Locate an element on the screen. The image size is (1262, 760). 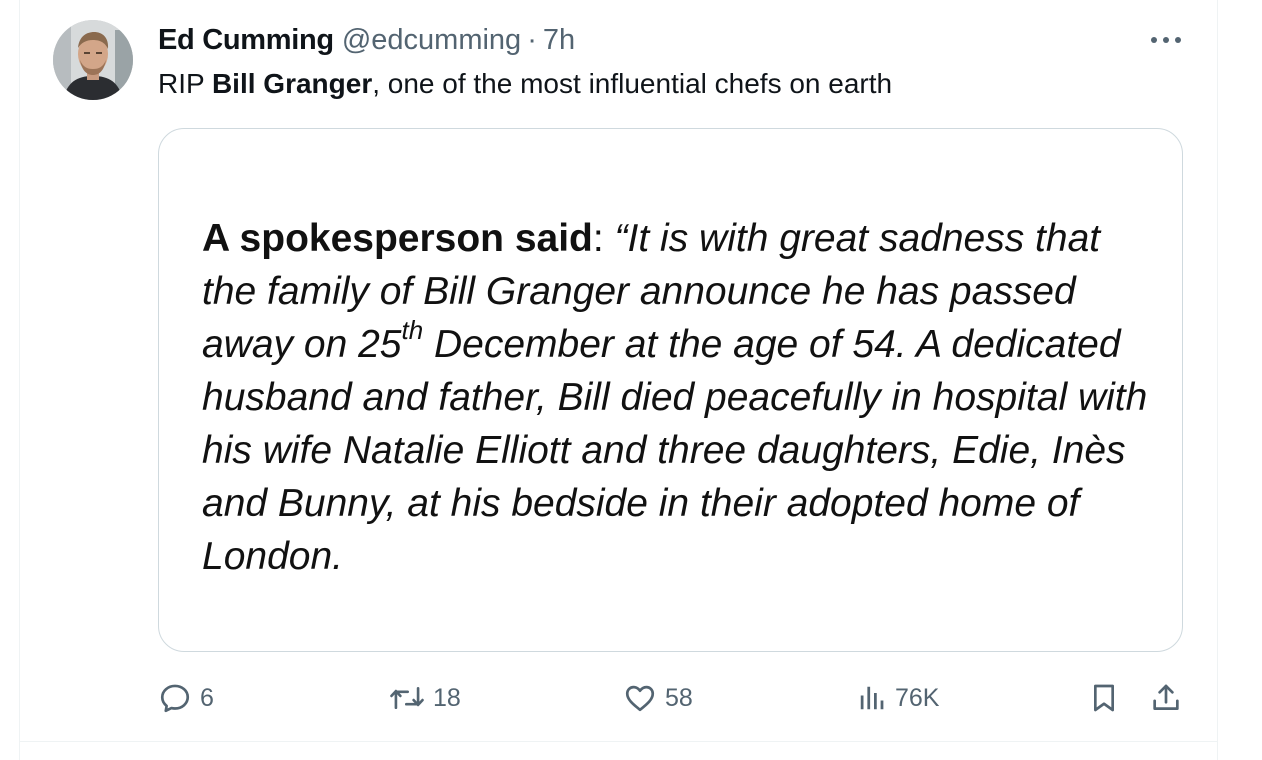
more-button is located at coordinates (1166, 40).